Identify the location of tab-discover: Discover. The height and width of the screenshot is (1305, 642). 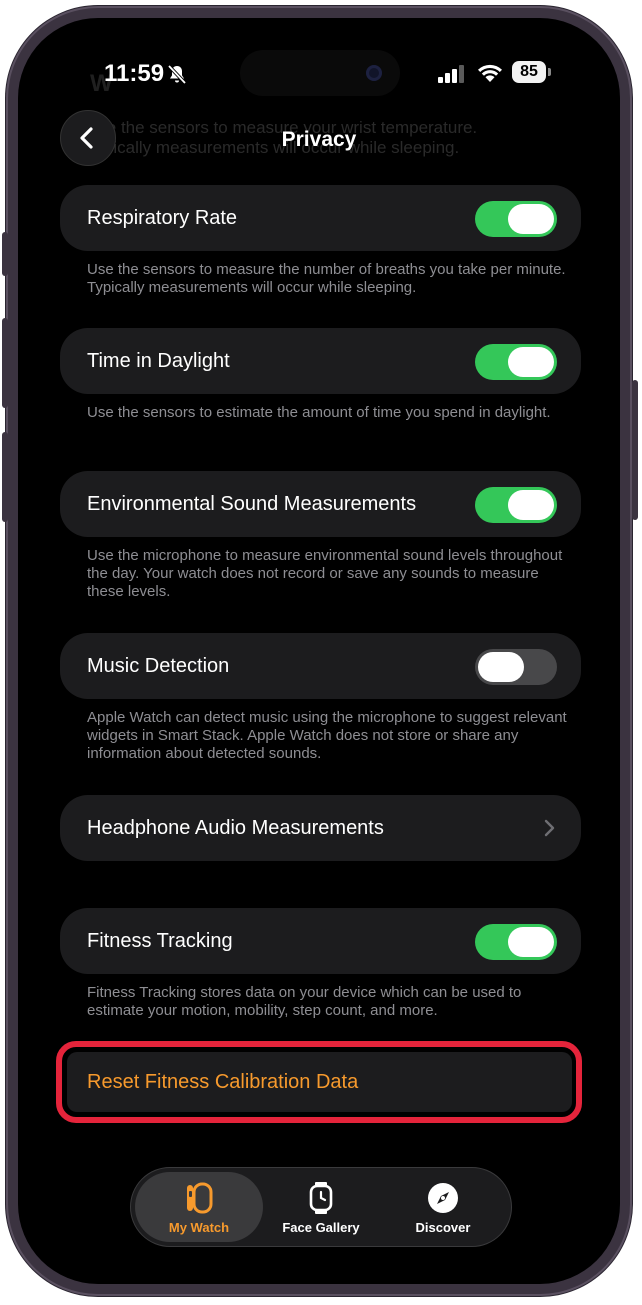
(443, 1207).